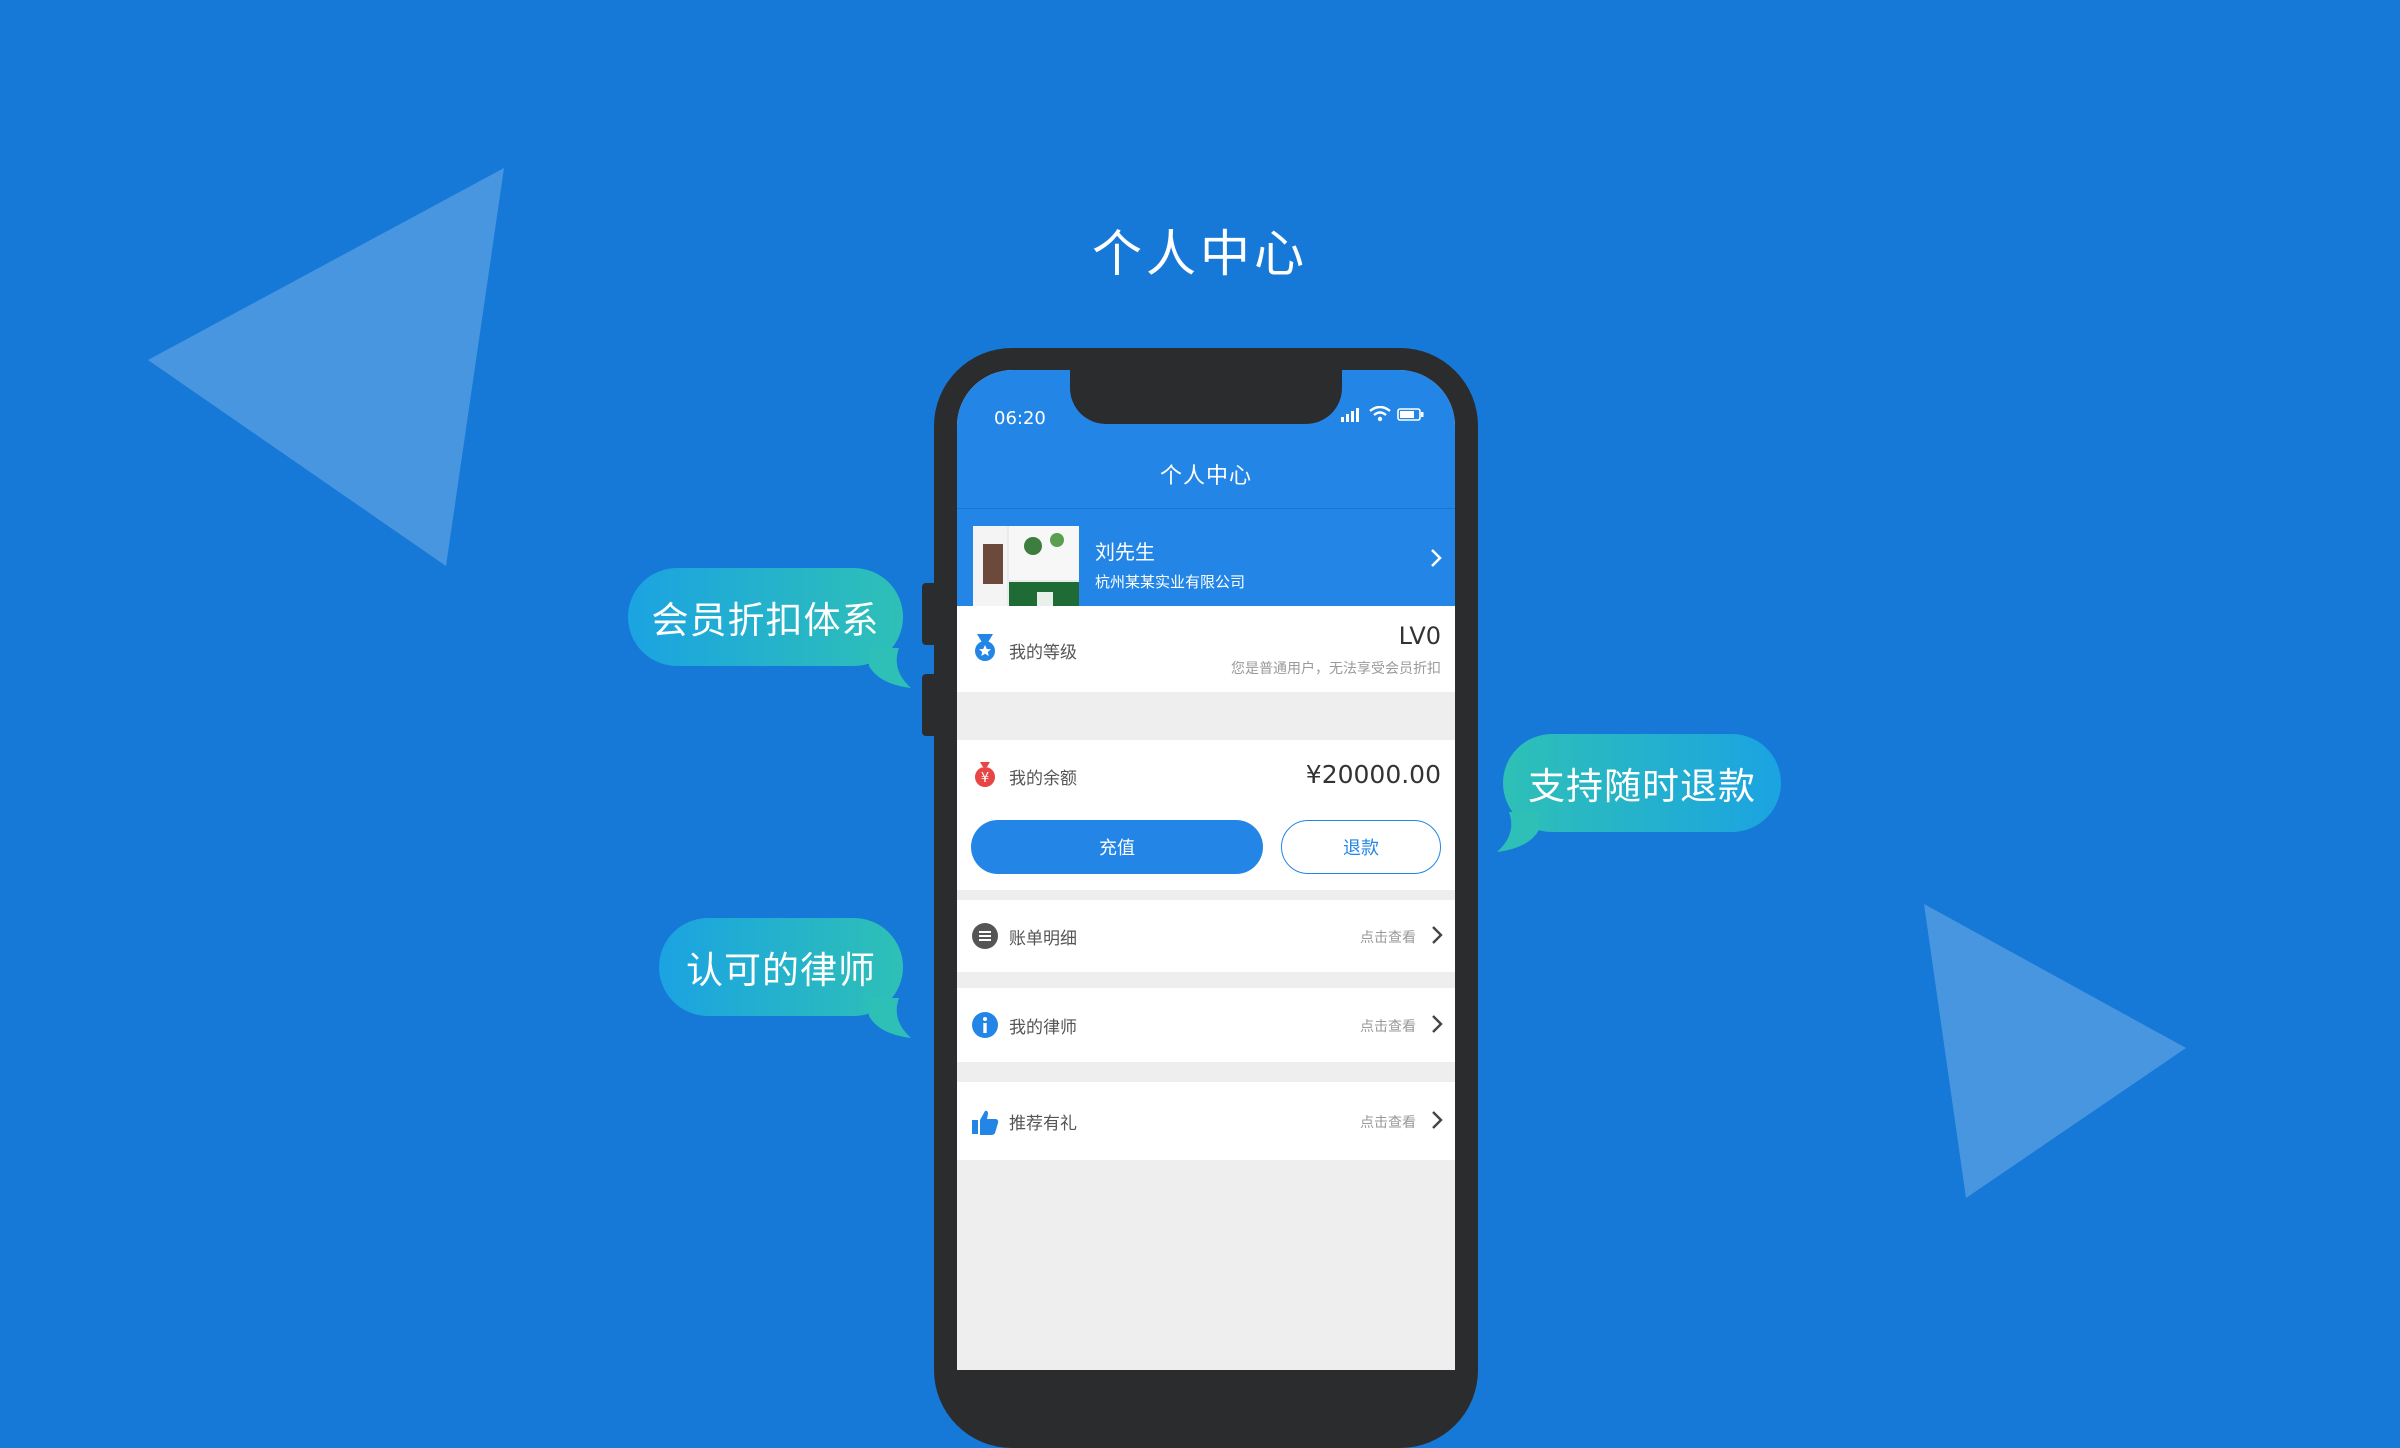 The image size is (2400, 1448). Describe the element at coordinates (1642, 786) in the screenshot. I see `bubble-text: 支持随时退款` at that location.